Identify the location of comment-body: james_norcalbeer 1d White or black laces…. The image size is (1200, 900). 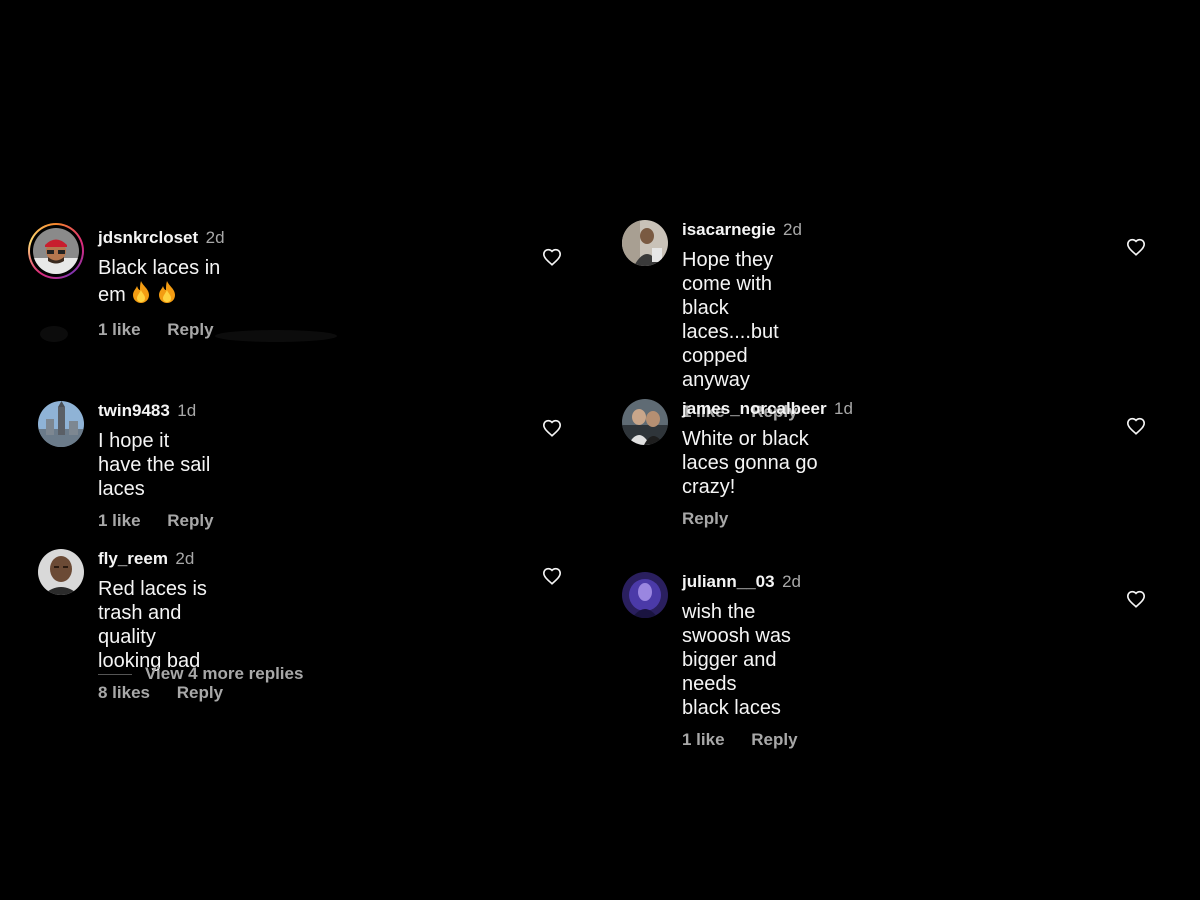
(767, 464).